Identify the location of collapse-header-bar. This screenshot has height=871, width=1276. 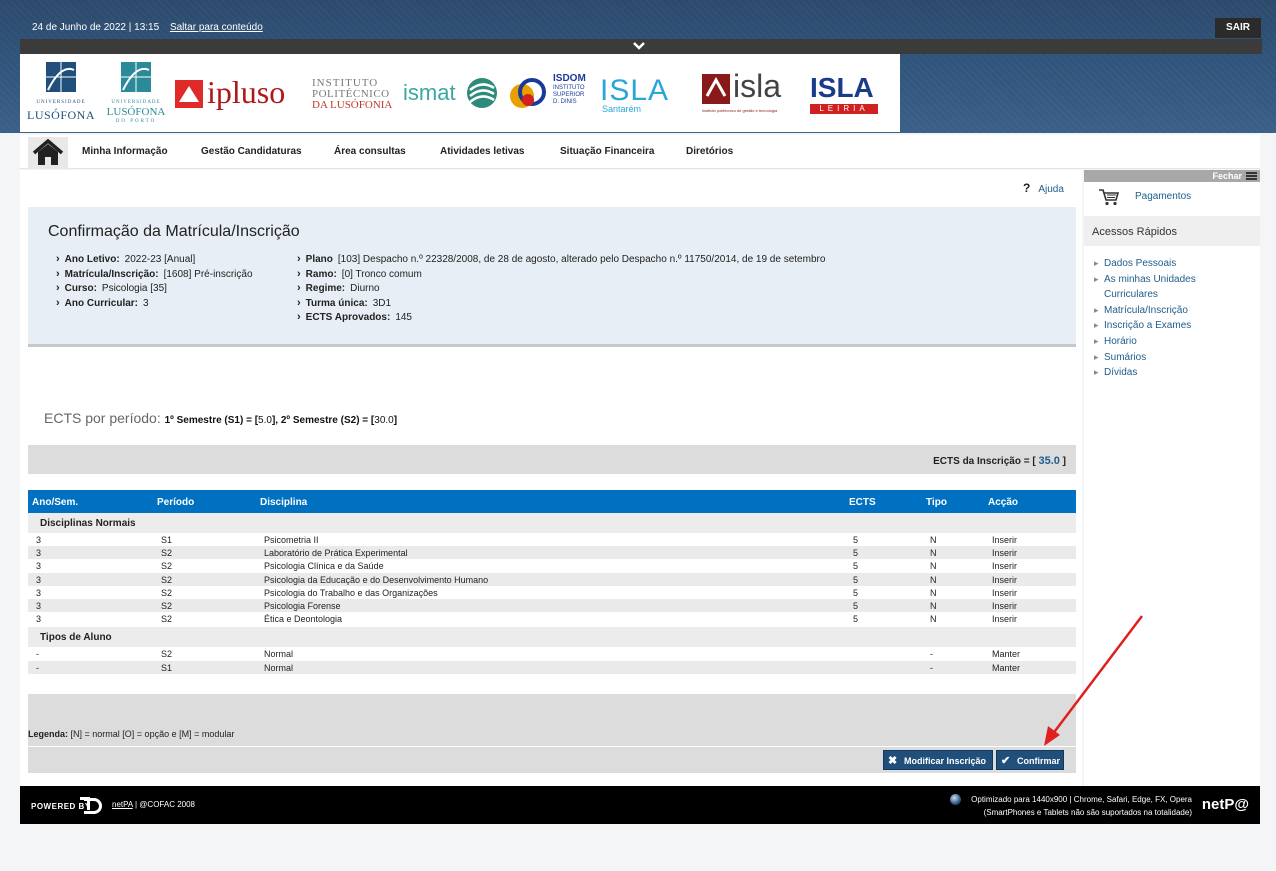
(641, 46).